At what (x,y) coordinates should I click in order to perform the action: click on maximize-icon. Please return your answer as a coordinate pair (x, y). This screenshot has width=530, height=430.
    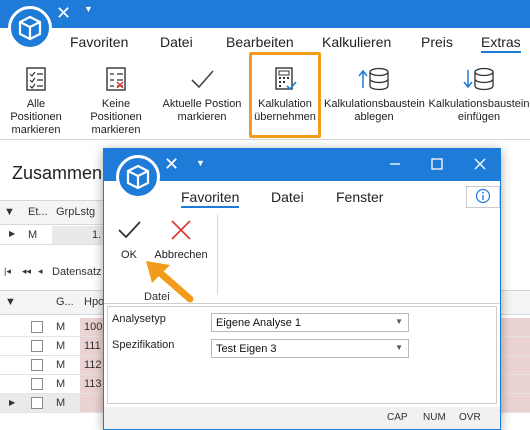
    Looking at the image, I should click on (437, 165).